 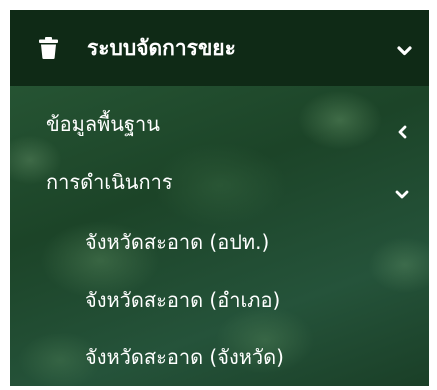 I want to click on trash-icon, so click(x=48, y=50).